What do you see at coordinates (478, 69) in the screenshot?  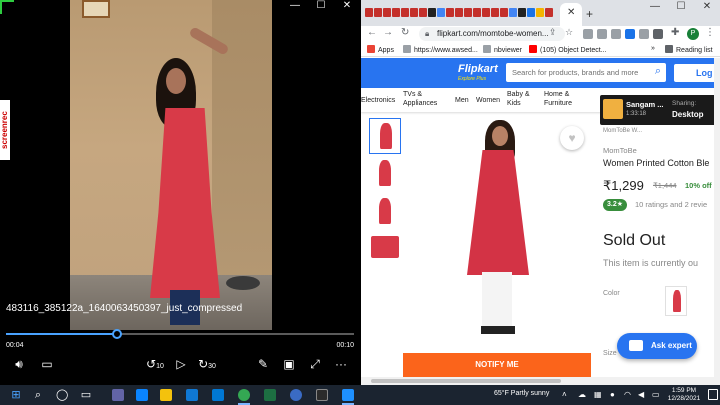 I see `flipkart-logo: Flipkart` at bounding box center [478, 69].